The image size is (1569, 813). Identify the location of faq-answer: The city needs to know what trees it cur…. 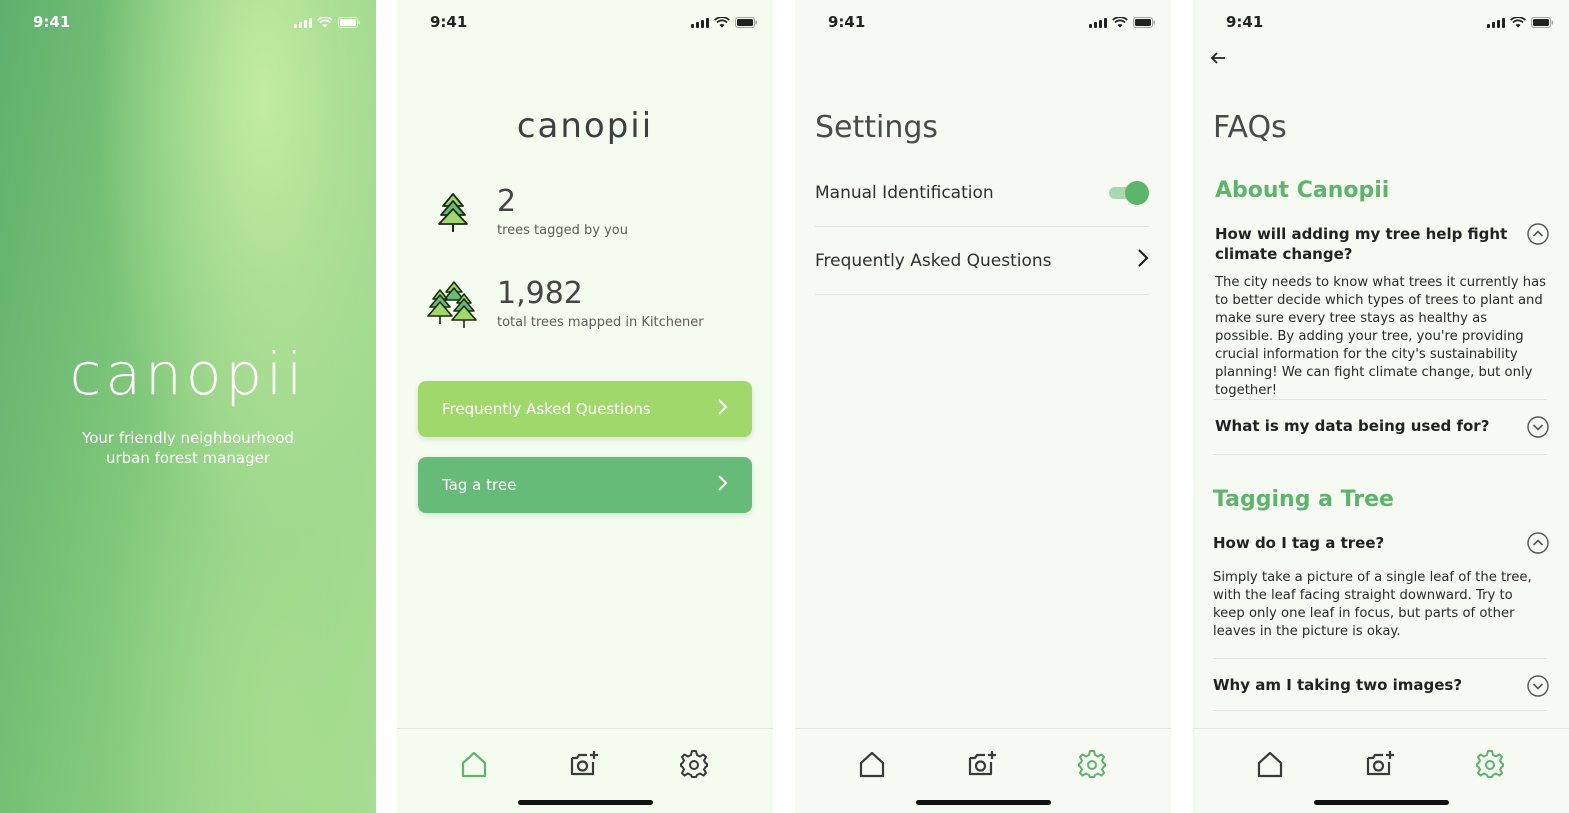
(1381, 336).